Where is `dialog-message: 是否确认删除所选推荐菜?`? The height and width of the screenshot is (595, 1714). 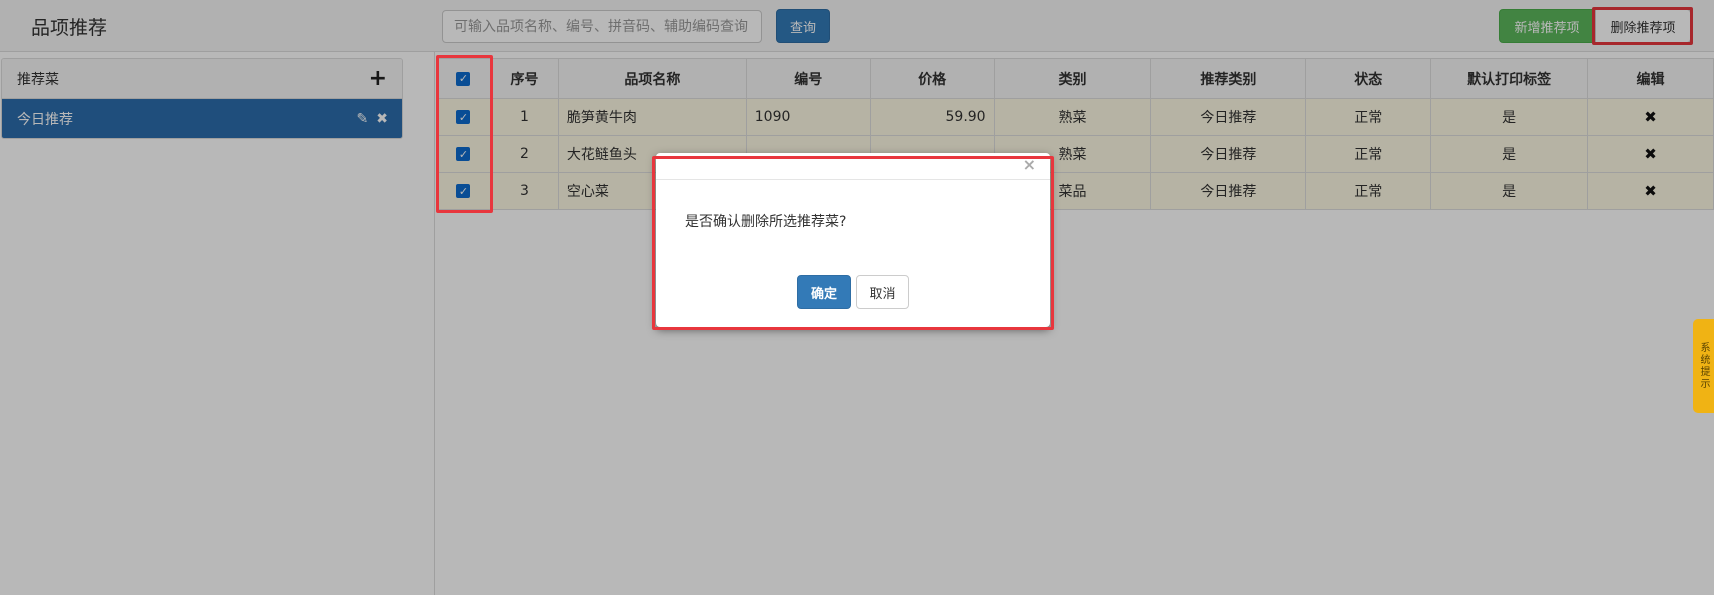 dialog-message: 是否确认删除所选推荐菜? is located at coordinates (766, 222).